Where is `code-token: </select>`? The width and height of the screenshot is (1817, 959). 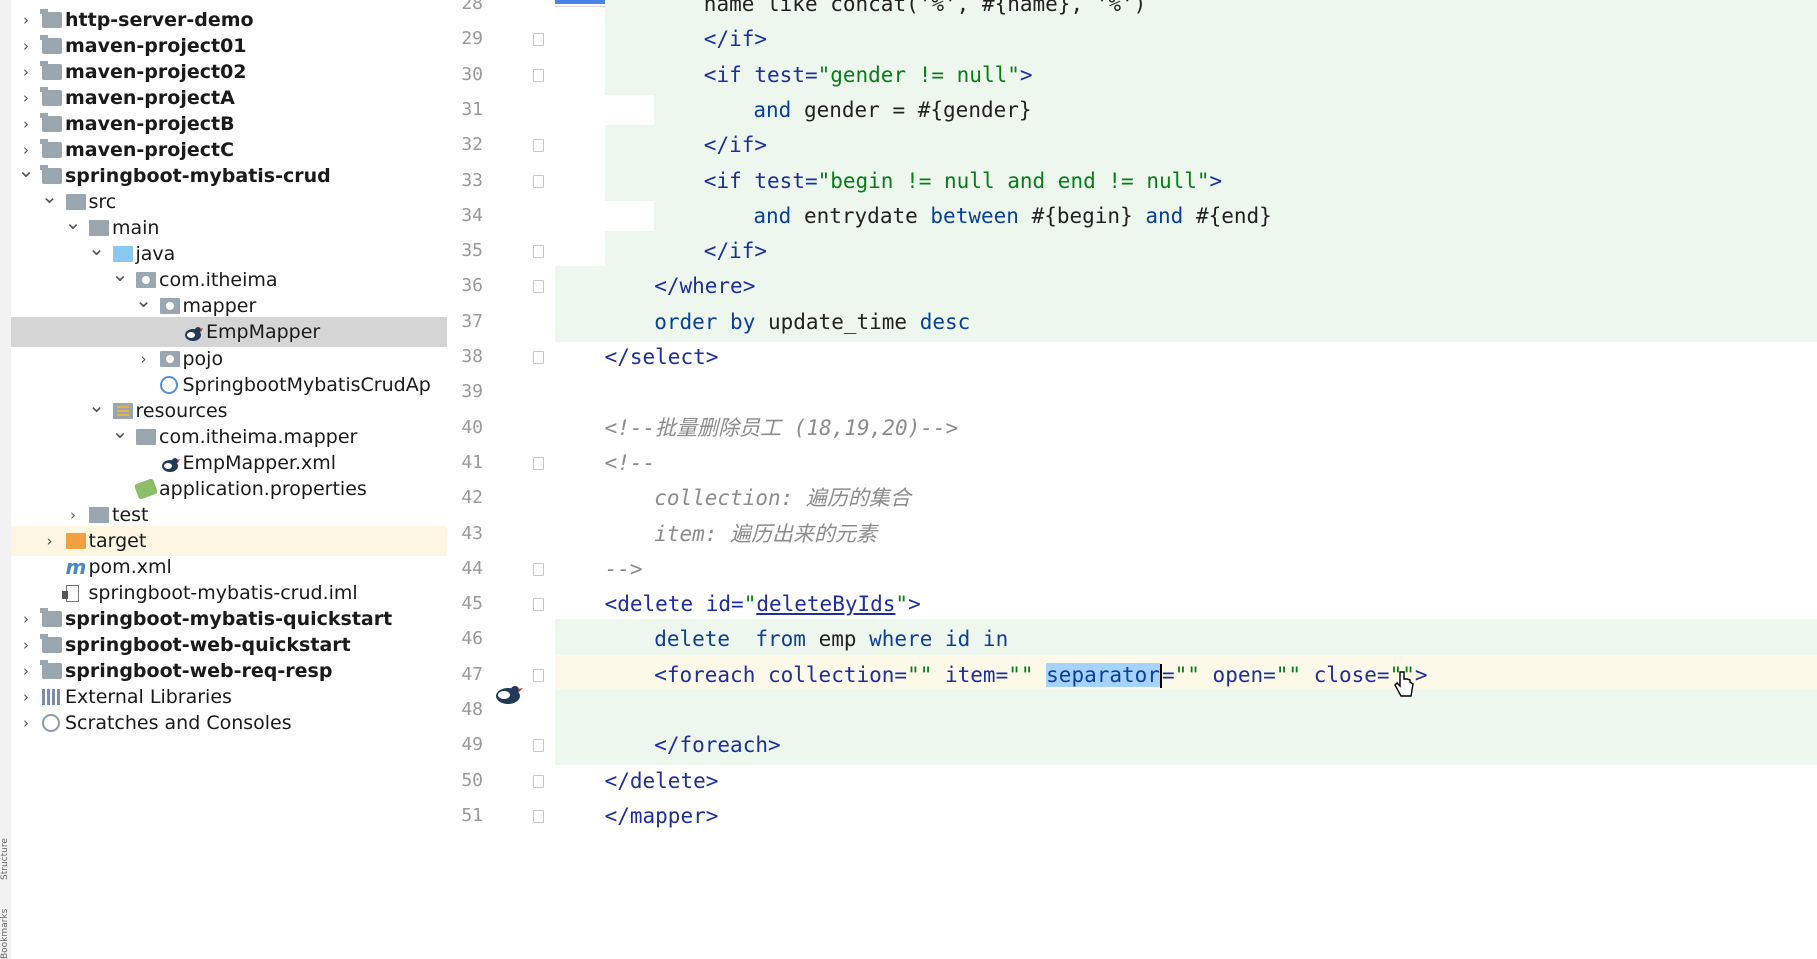
code-token: </select> is located at coordinates (661, 357).